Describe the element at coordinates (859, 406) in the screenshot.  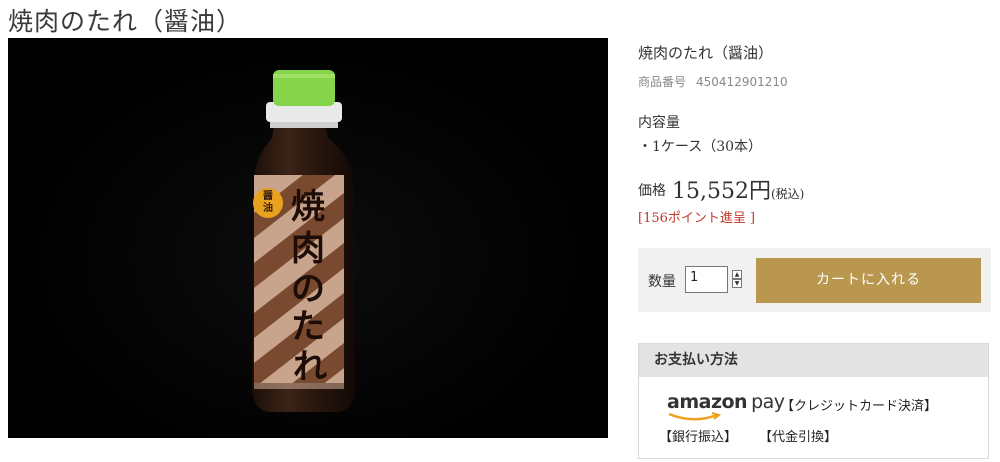
I see `payment-method-credit: 【クレジットカード決済】` at that location.